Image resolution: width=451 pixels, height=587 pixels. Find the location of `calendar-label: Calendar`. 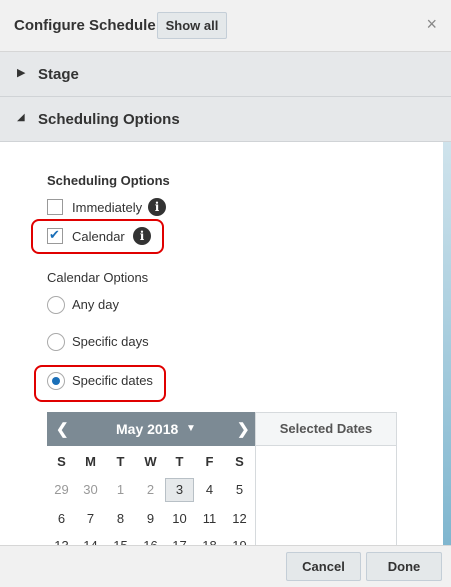

calendar-label: Calendar is located at coordinates (98, 236).